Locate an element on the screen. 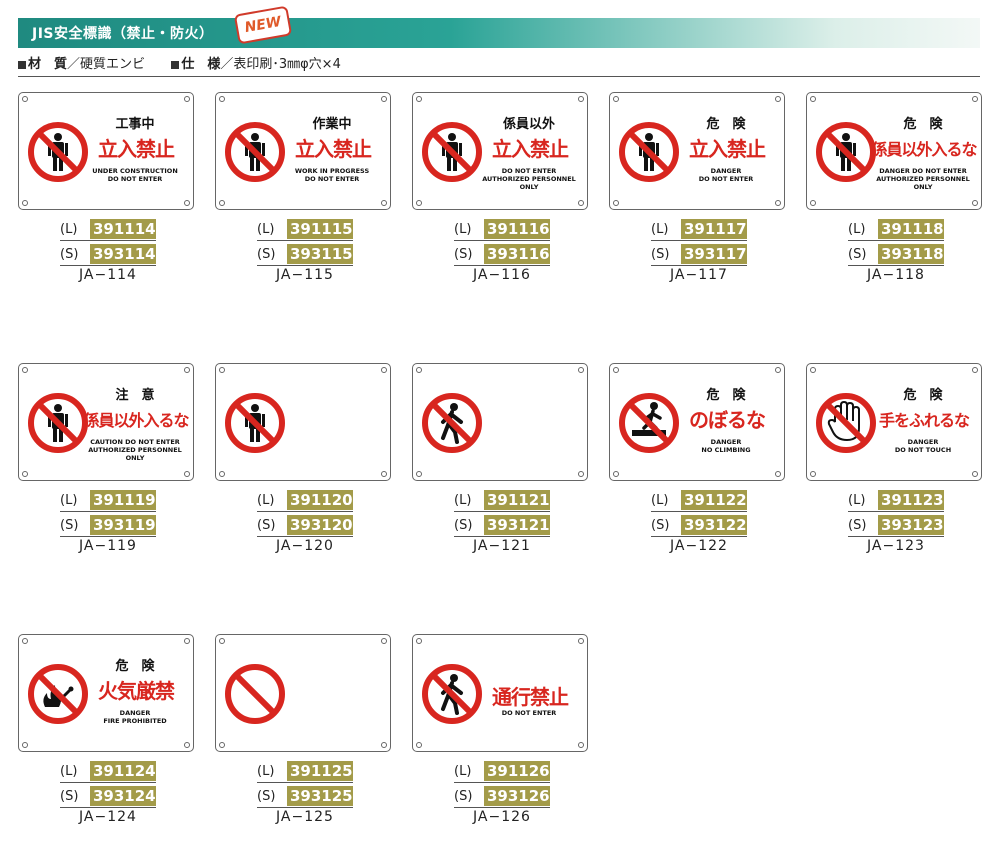  code-row-large: (L) 391125 is located at coordinates (305, 771).